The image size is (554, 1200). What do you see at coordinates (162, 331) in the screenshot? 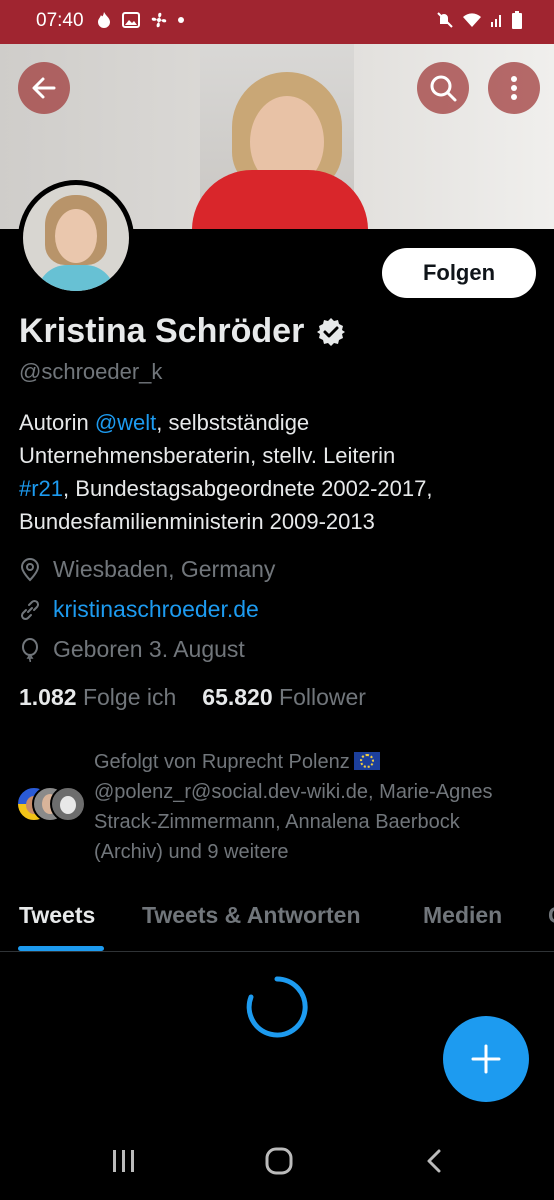
I see `profile-name: Kristina Schröder` at bounding box center [162, 331].